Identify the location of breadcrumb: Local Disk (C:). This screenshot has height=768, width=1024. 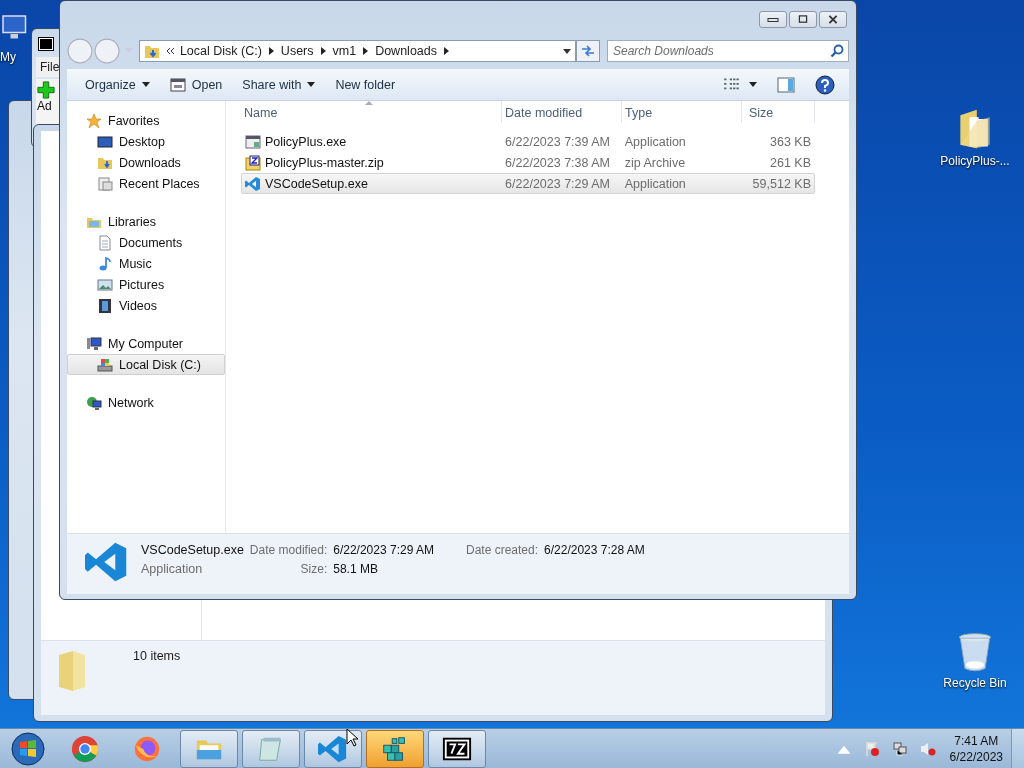
(220, 51).